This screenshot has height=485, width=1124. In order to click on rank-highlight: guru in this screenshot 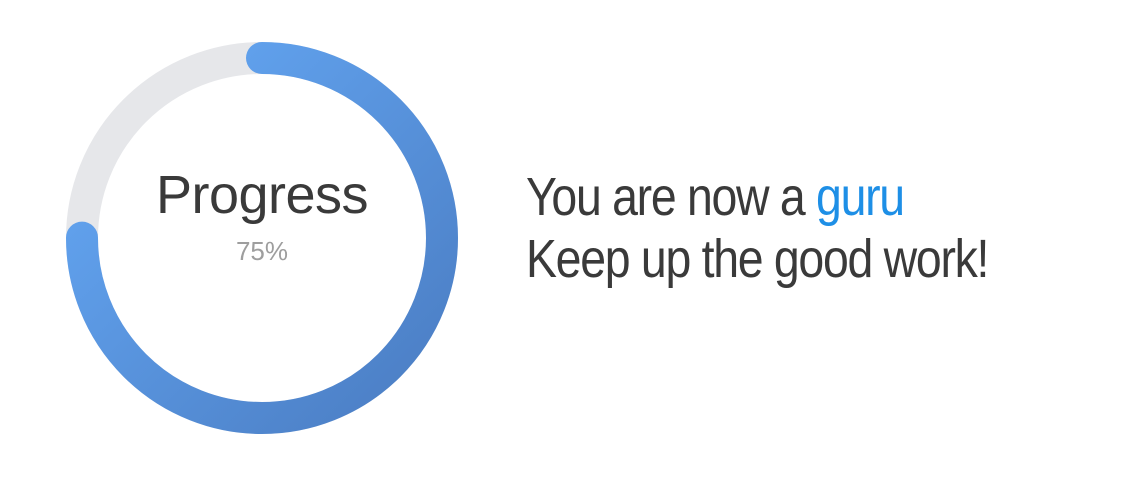, I will do `click(860, 197)`.